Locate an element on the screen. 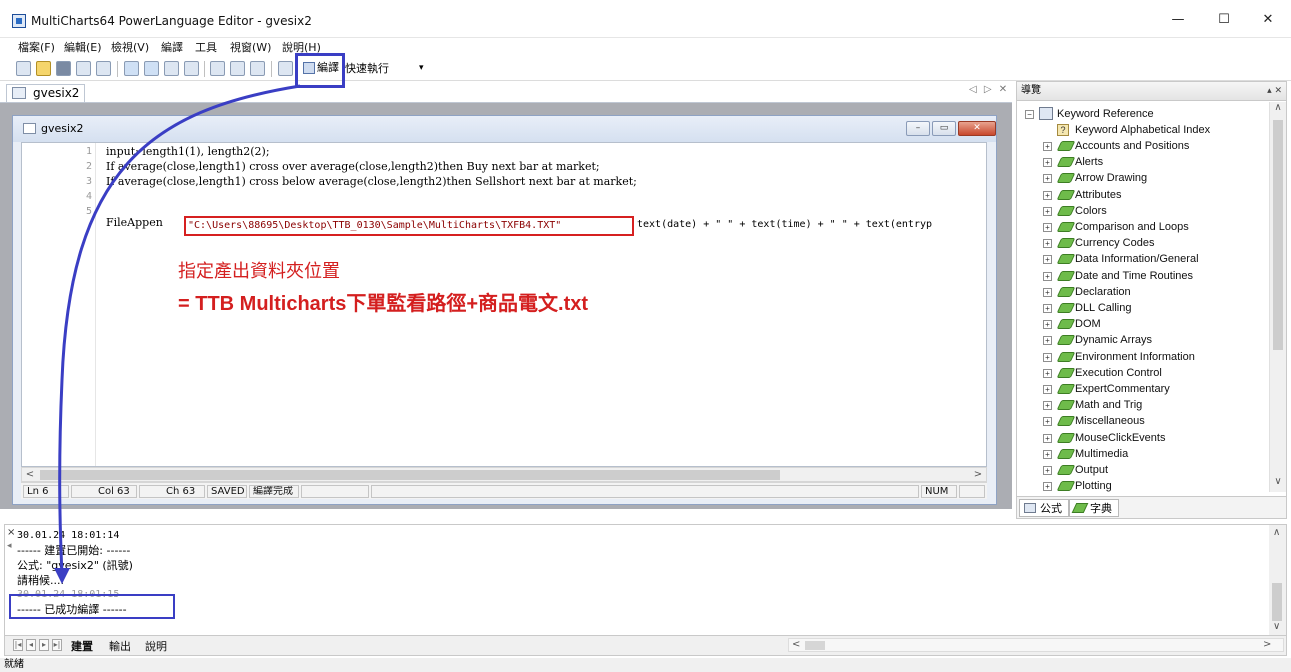  prev-tab-icon: ◂ is located at coordinates (31, 645).